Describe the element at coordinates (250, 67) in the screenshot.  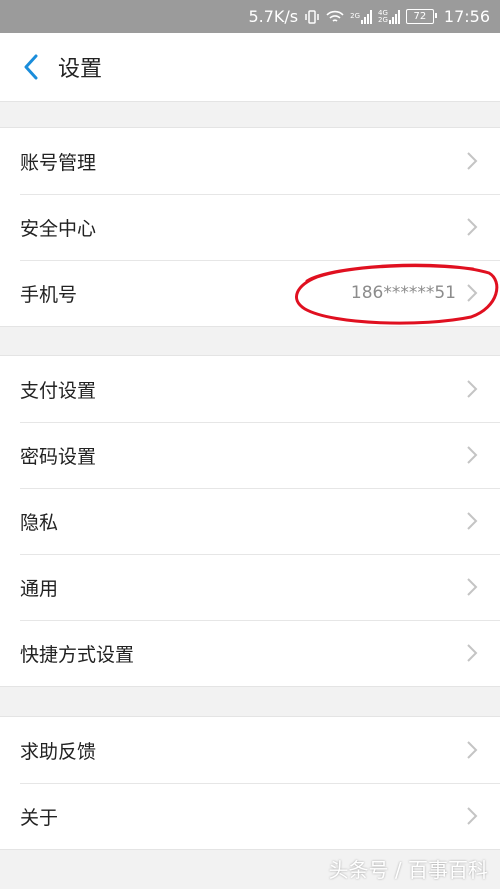
I see `app-header: 设置` at that location.